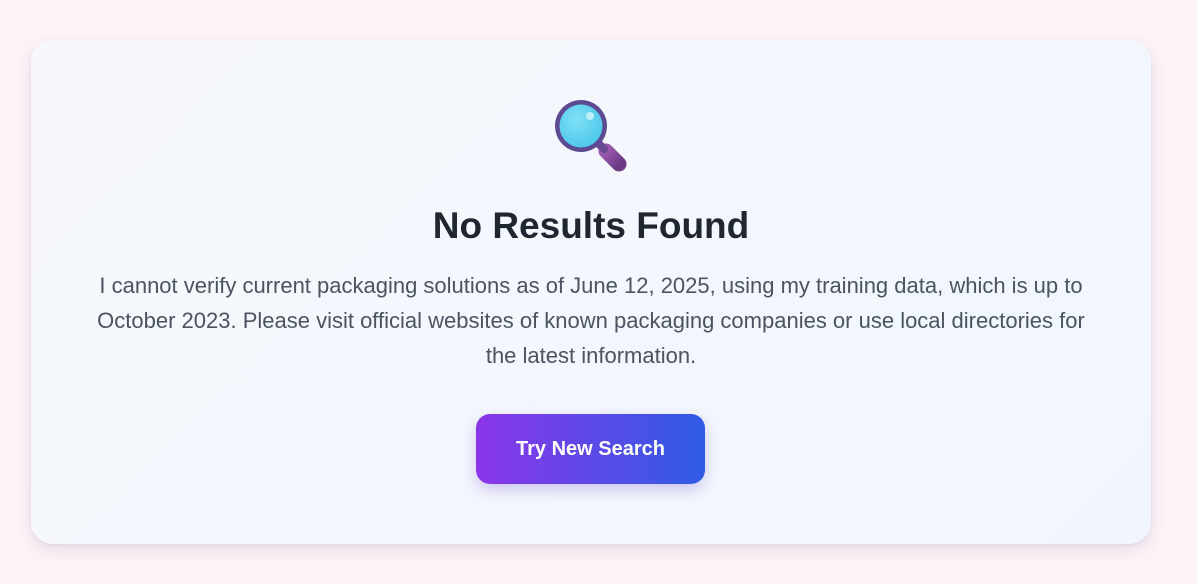  Describe the element at coordinates (590, 449) in the screenshot. I see `try-new-search-button: Try New Search` at that location.